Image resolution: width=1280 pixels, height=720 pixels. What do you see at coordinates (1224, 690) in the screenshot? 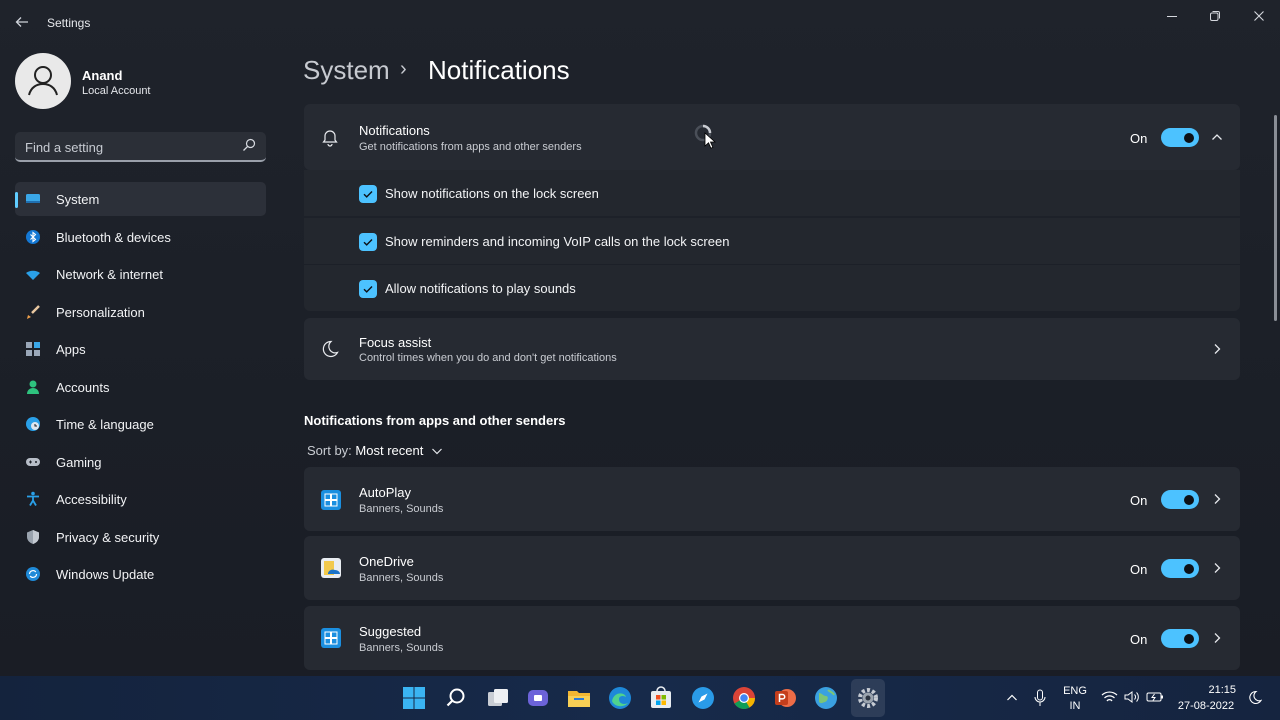
I see `clock-time: 21:15` at bounding box center [1224, 690].